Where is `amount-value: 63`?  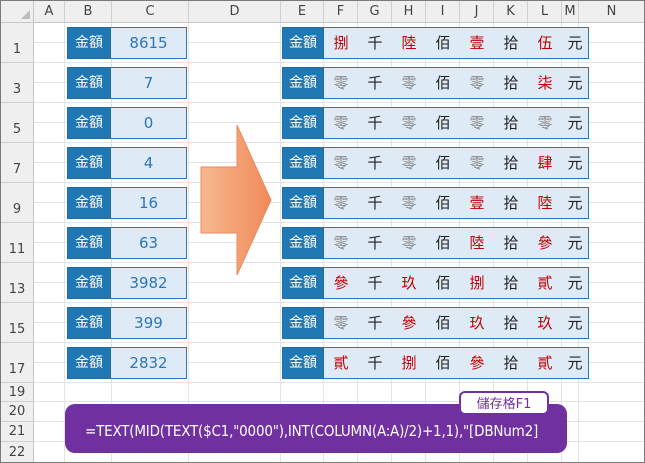 amount-value: 63 is located at coordinates (149, 243).